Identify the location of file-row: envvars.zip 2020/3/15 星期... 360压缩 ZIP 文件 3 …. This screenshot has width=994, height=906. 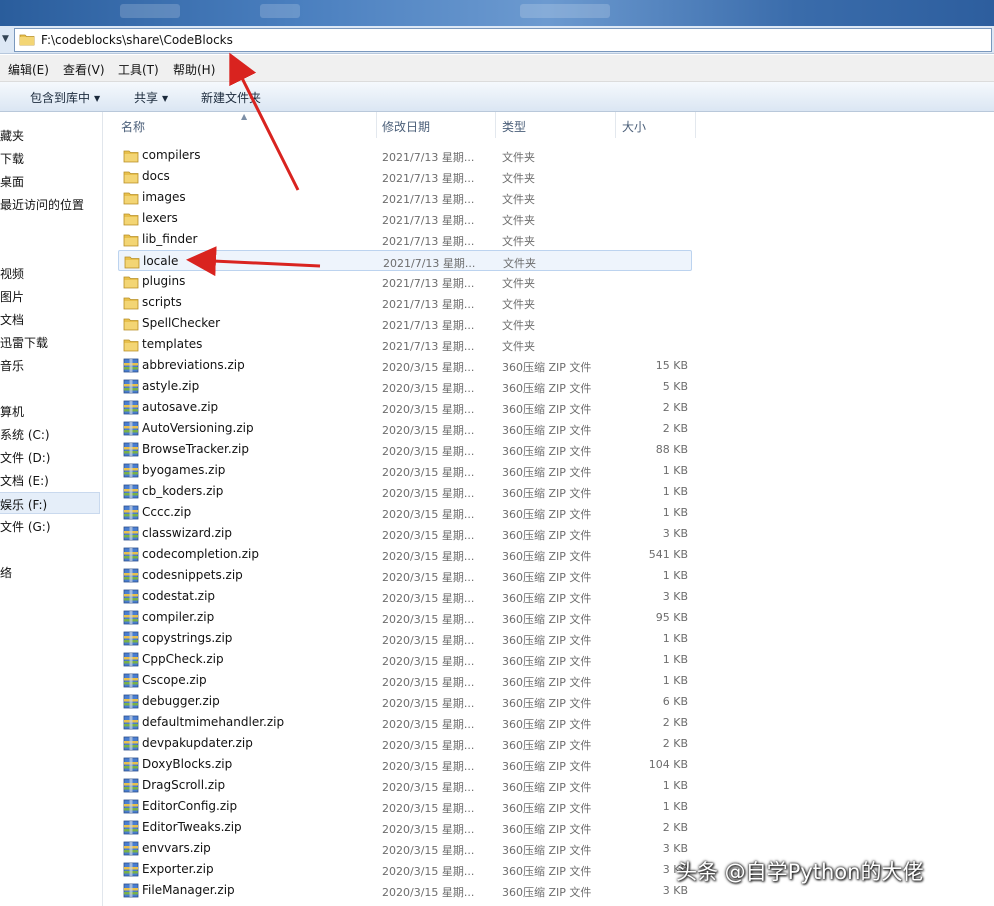
(405, 848).